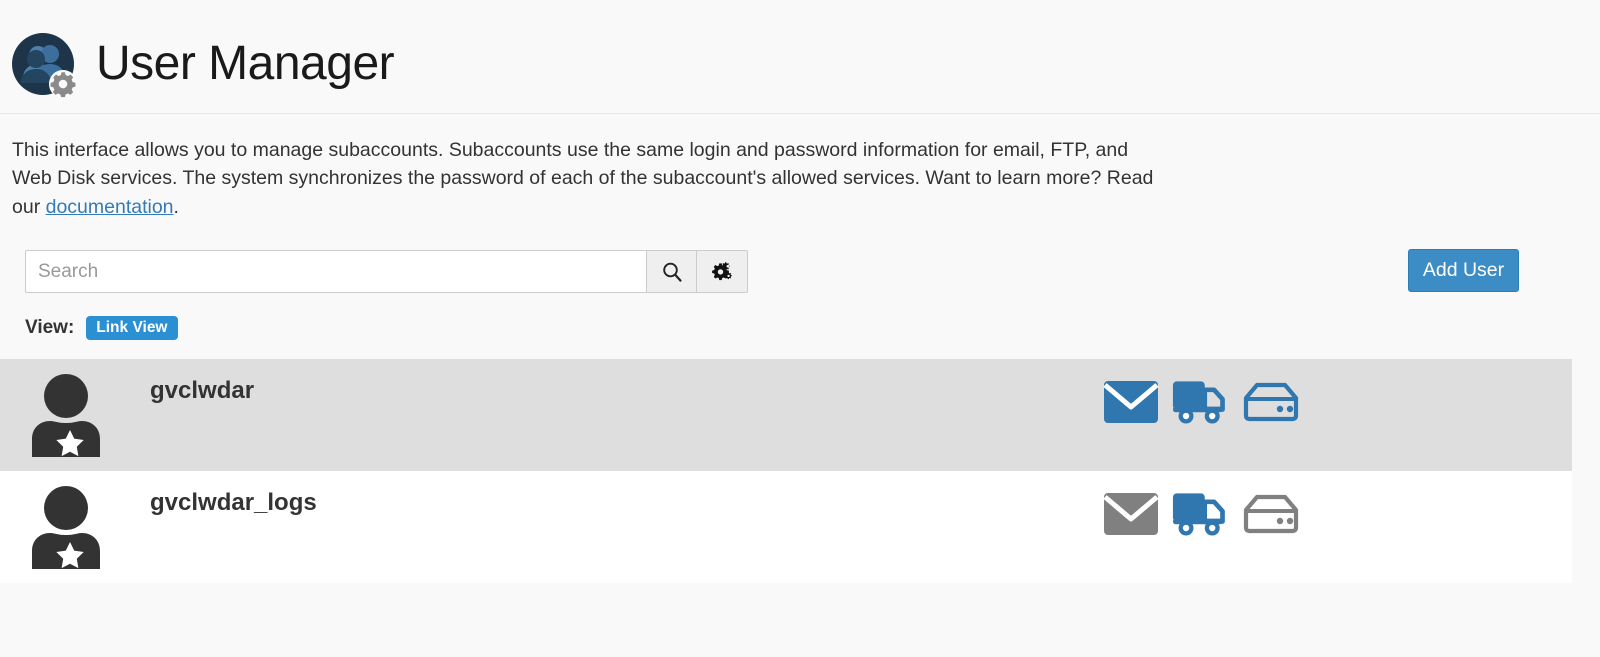  I want to click on toolbar: Add User, so click(800, 271).